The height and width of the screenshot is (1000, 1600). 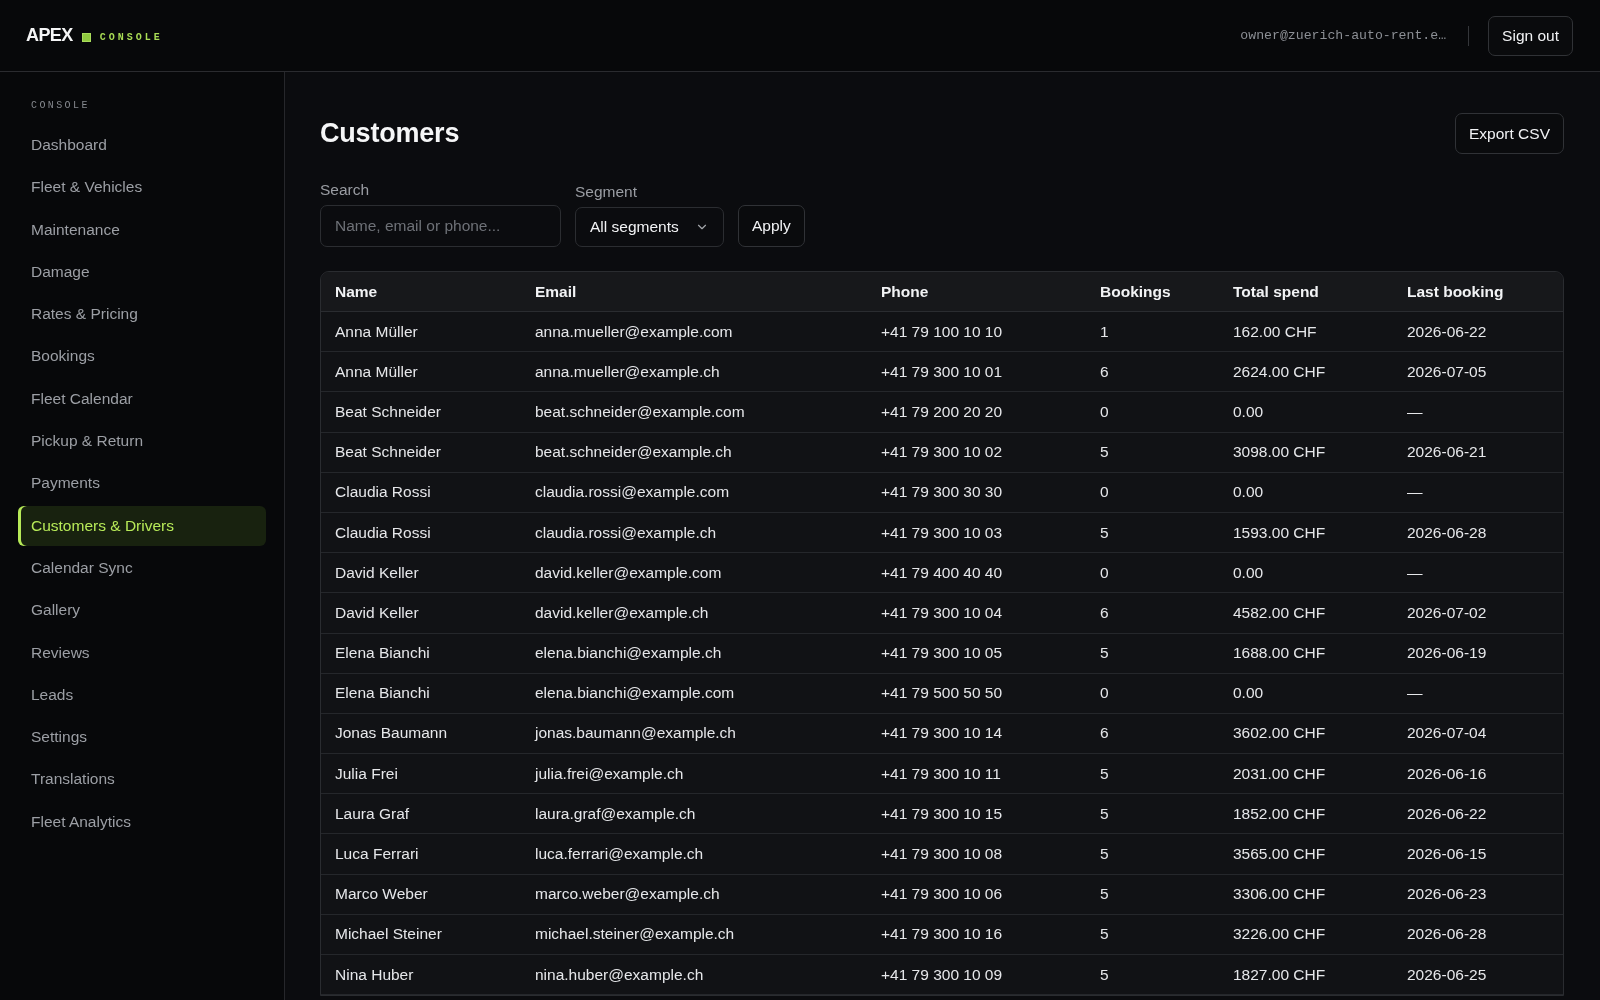 I want to click on table-cell: +41 79 400 40 40, so click(x=942, y=572).